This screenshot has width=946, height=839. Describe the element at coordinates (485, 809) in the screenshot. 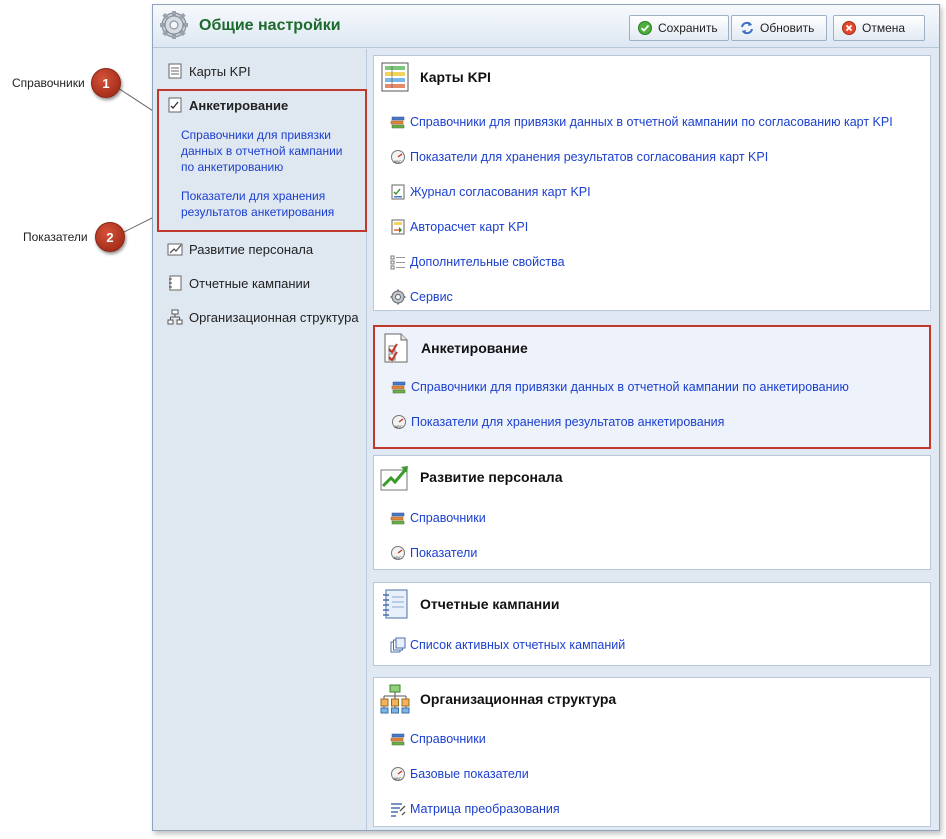

I see `link-text: Матрица преобразования` at that location.